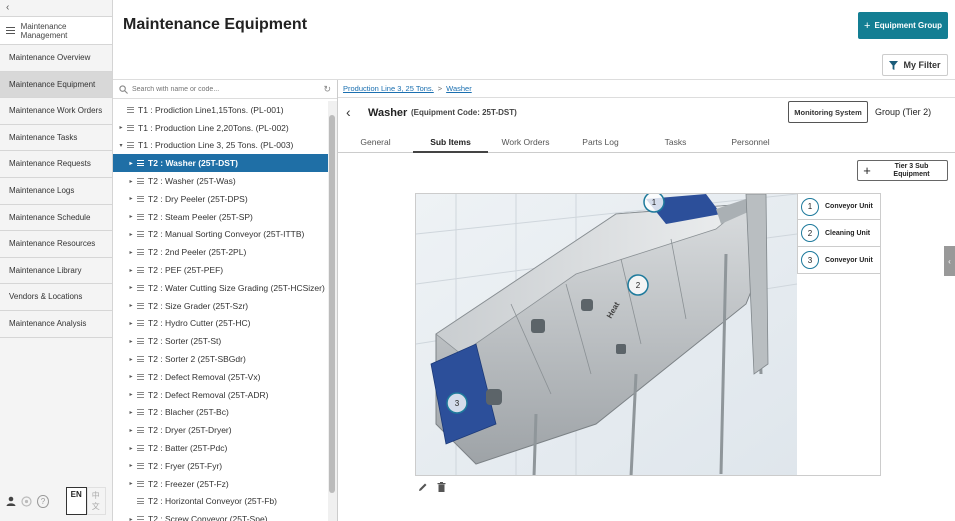 The height and width of the screenshot is (521, 955). Describe the element at coordinates (638, 285) in the screenshot. I see `hotspot-2: 2` at that location.